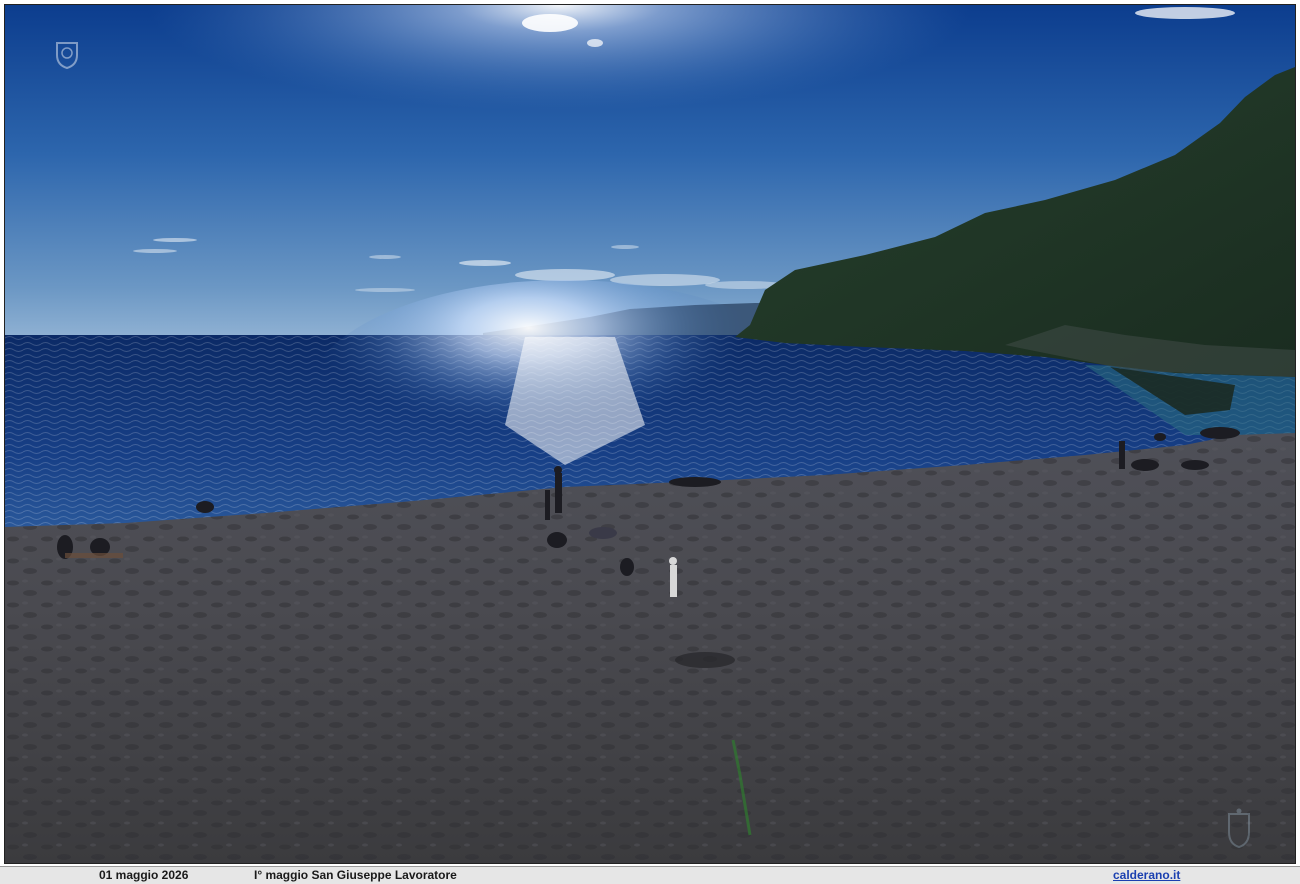 This screenshot has width=1300, height=884. I want to click on site-link: calderano.it, so click(1146, 875).